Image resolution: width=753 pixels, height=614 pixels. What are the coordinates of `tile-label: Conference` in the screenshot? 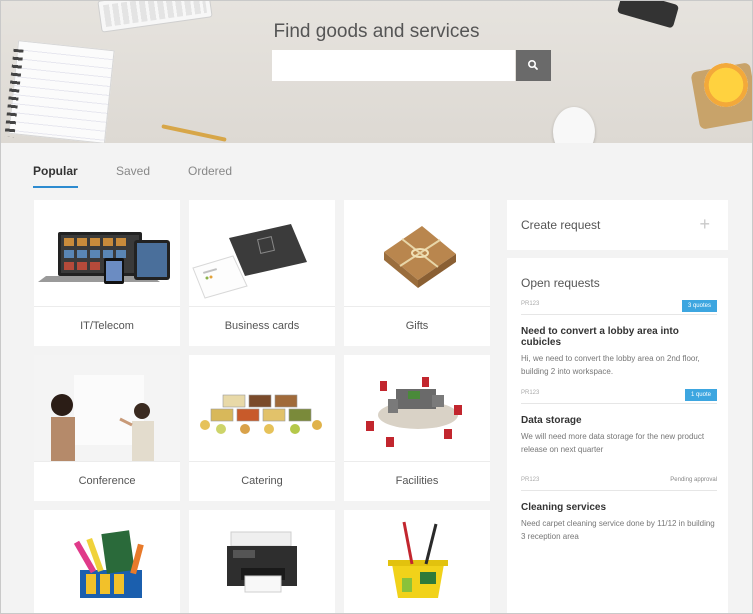 It's located at (107, 481).